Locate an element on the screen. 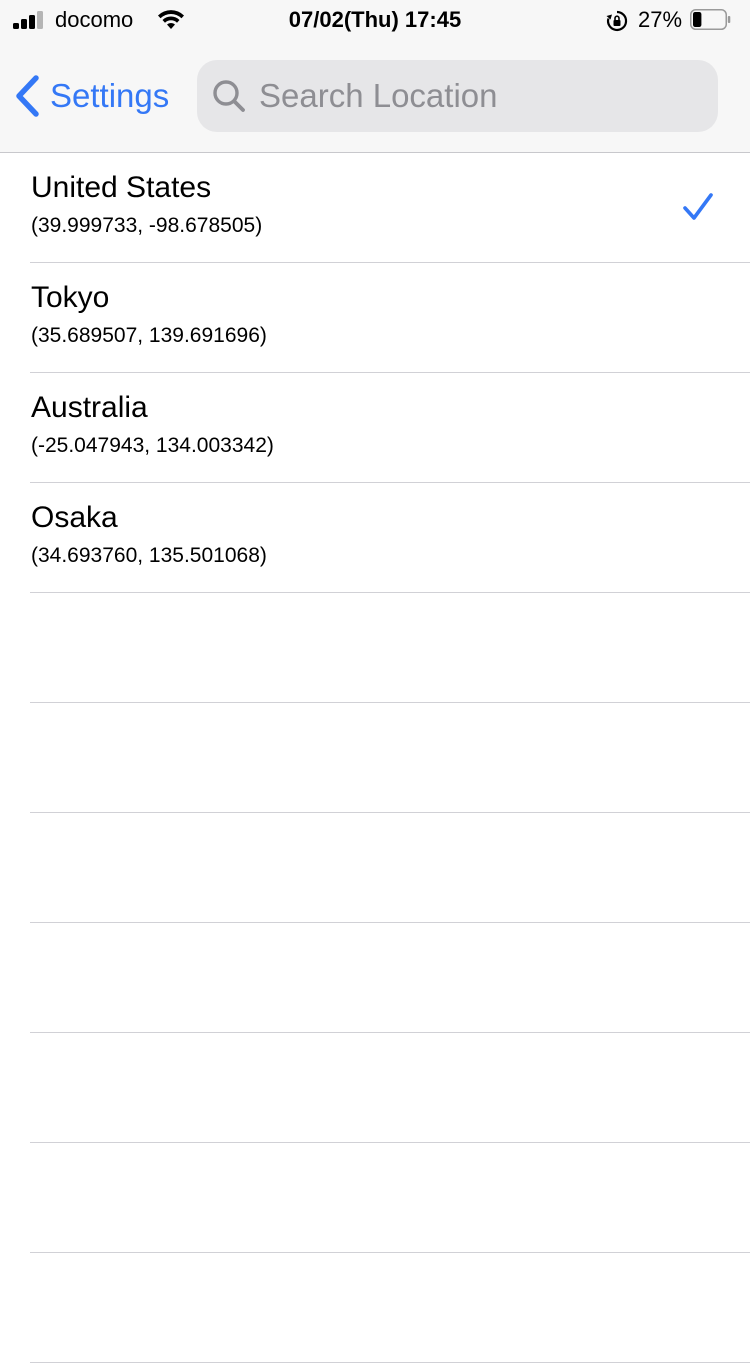 Image resolution: width=750 pixels, height=1363 pixels. location-coordinates: (-25.047943, 134.003342) is located at coordinates (152, 445).